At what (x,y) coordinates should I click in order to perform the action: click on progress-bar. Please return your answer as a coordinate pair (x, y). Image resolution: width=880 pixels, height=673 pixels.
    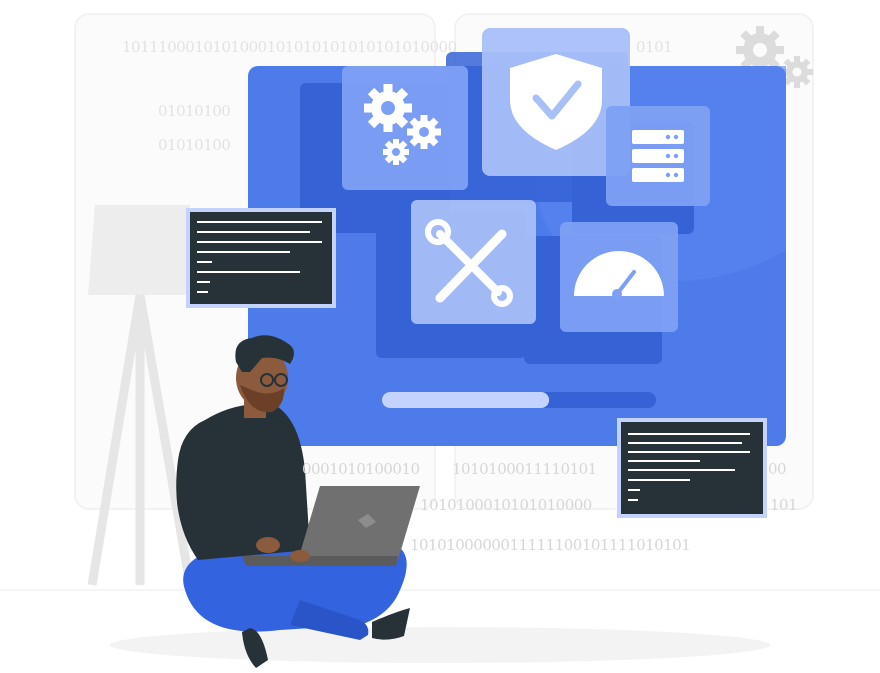
    Looking at the image, I should click on (519, 400).